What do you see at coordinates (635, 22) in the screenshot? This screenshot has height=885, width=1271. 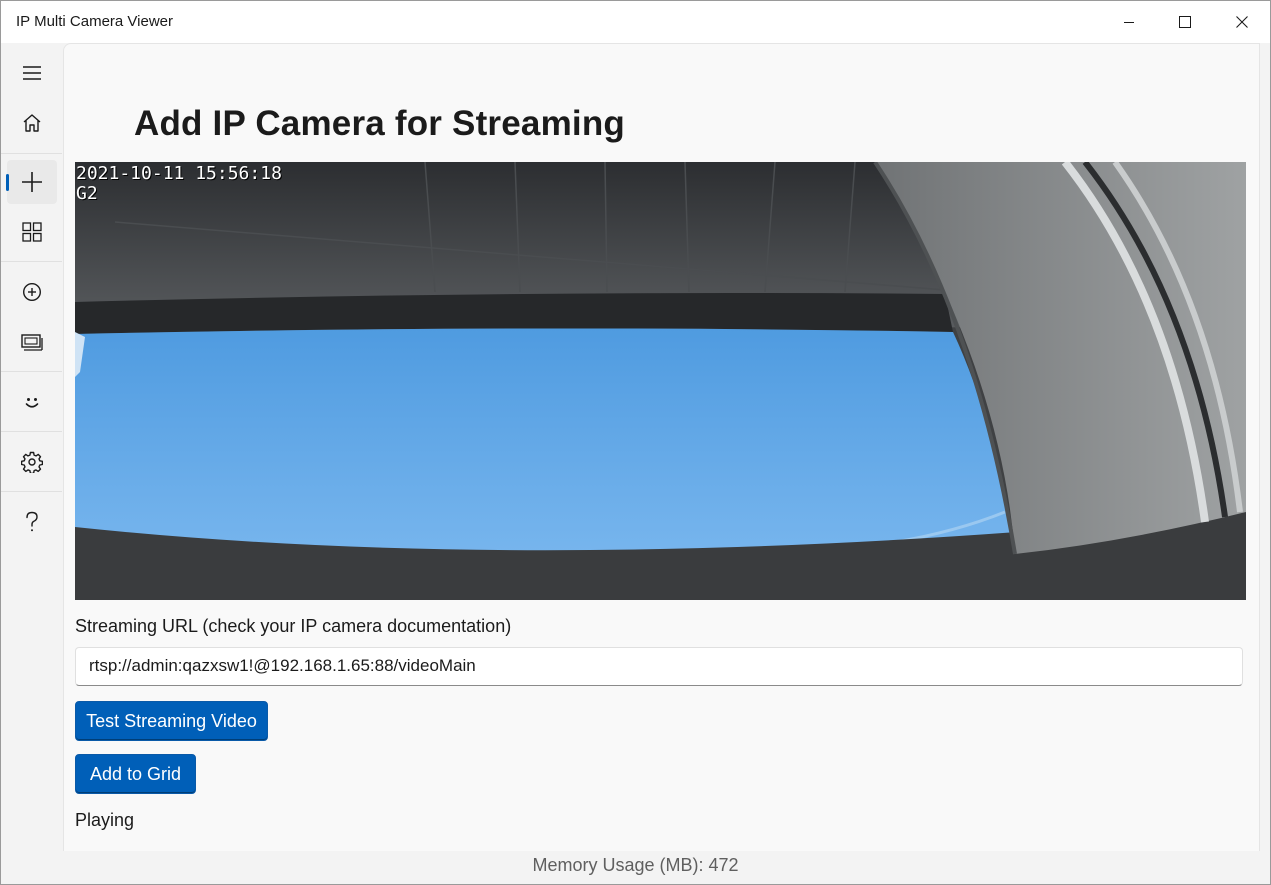 I see `title-bar: IP Multi Camera Viewer` at bounding box center [635, 22].